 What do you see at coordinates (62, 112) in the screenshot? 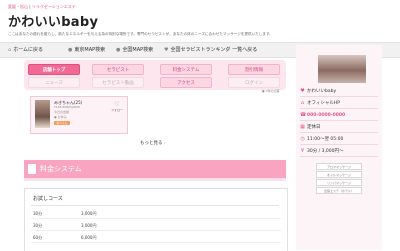
I see `therapist-schedule: 今日の出勤` at bounding box center [62, 112].